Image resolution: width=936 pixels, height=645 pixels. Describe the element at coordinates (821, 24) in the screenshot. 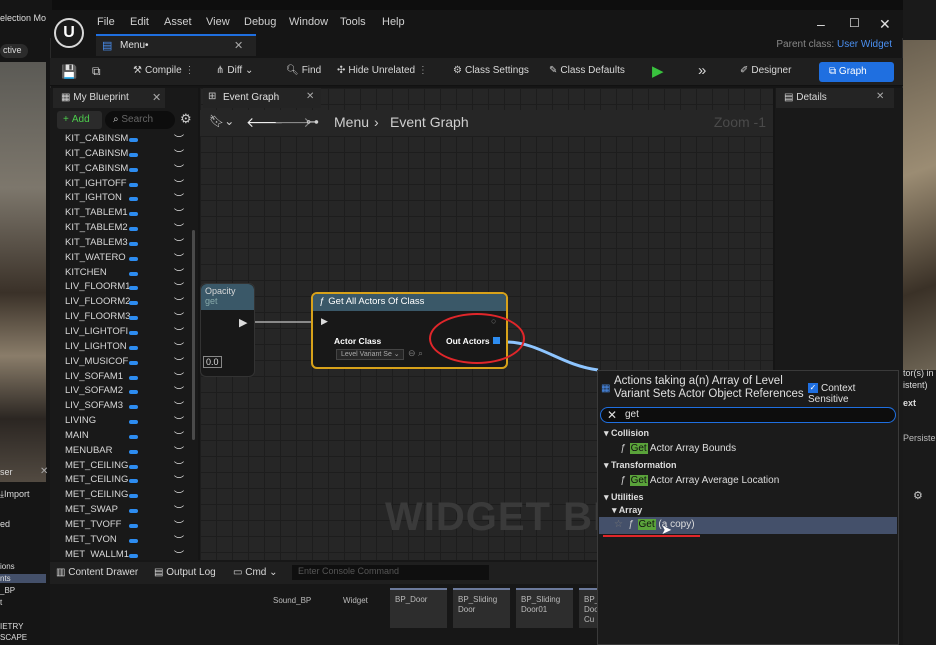

I see `minimize-icon: –` at that location.